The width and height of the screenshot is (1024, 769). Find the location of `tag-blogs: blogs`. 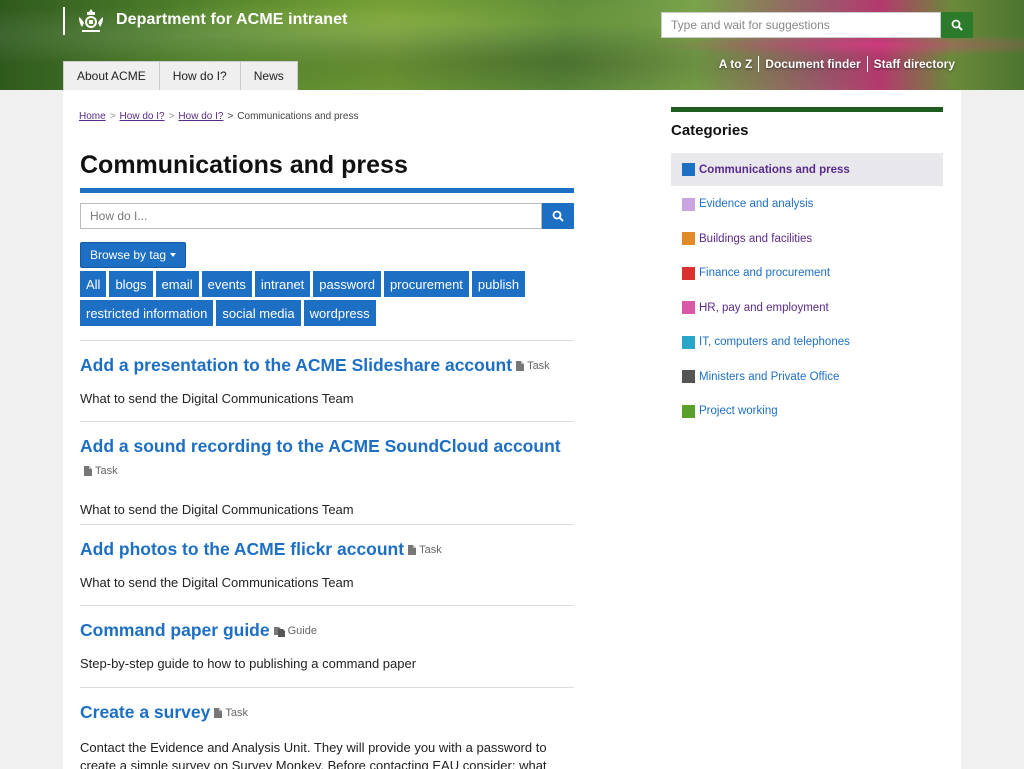

tag-blogs: blogs is located at coordinates (131, 284).